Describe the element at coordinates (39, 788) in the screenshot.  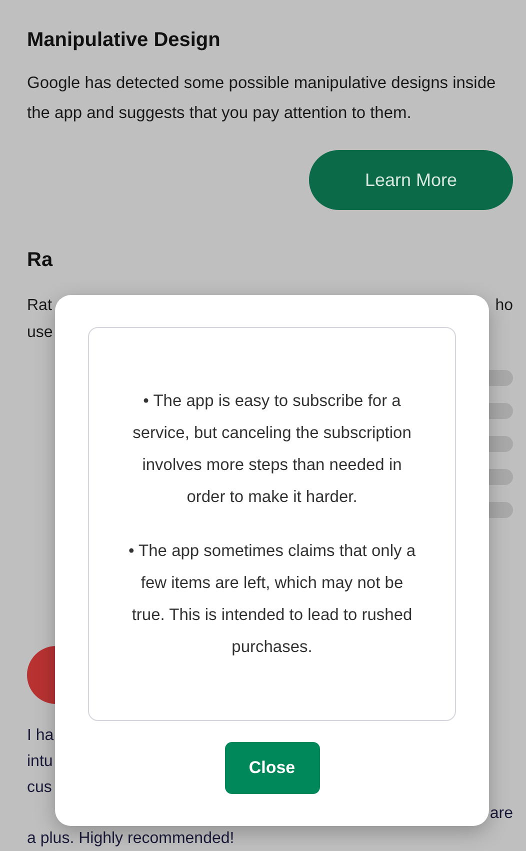
I see `text-fragment: cus` at that location.